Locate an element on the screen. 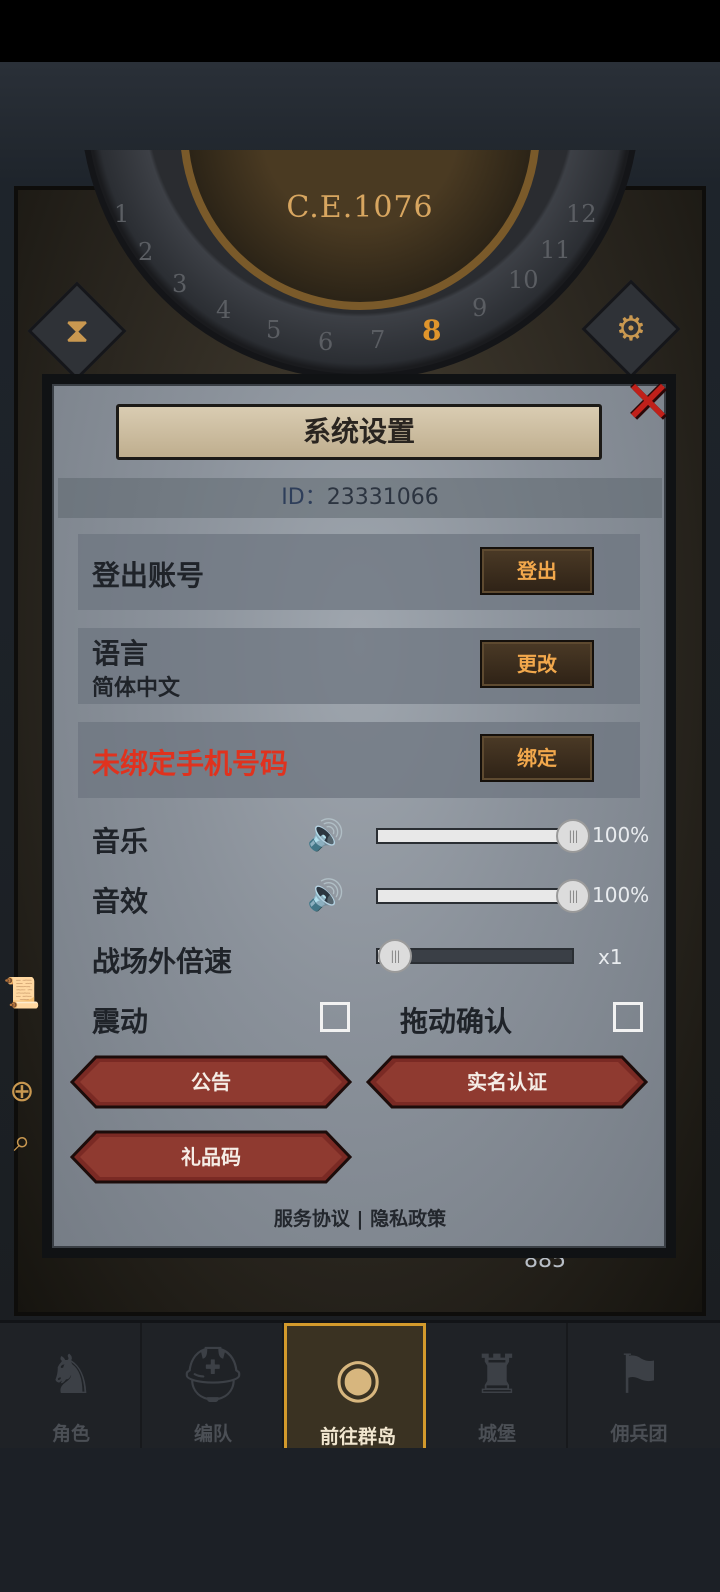 The height and width of the screenshot is (1592, 720). bottom-nav: ♞ 角色 ⛑ 编队 ◉ 前往群岛 ♜ 城堡 ⚑ 佣兵团 is located at coordinates (360, 1385).